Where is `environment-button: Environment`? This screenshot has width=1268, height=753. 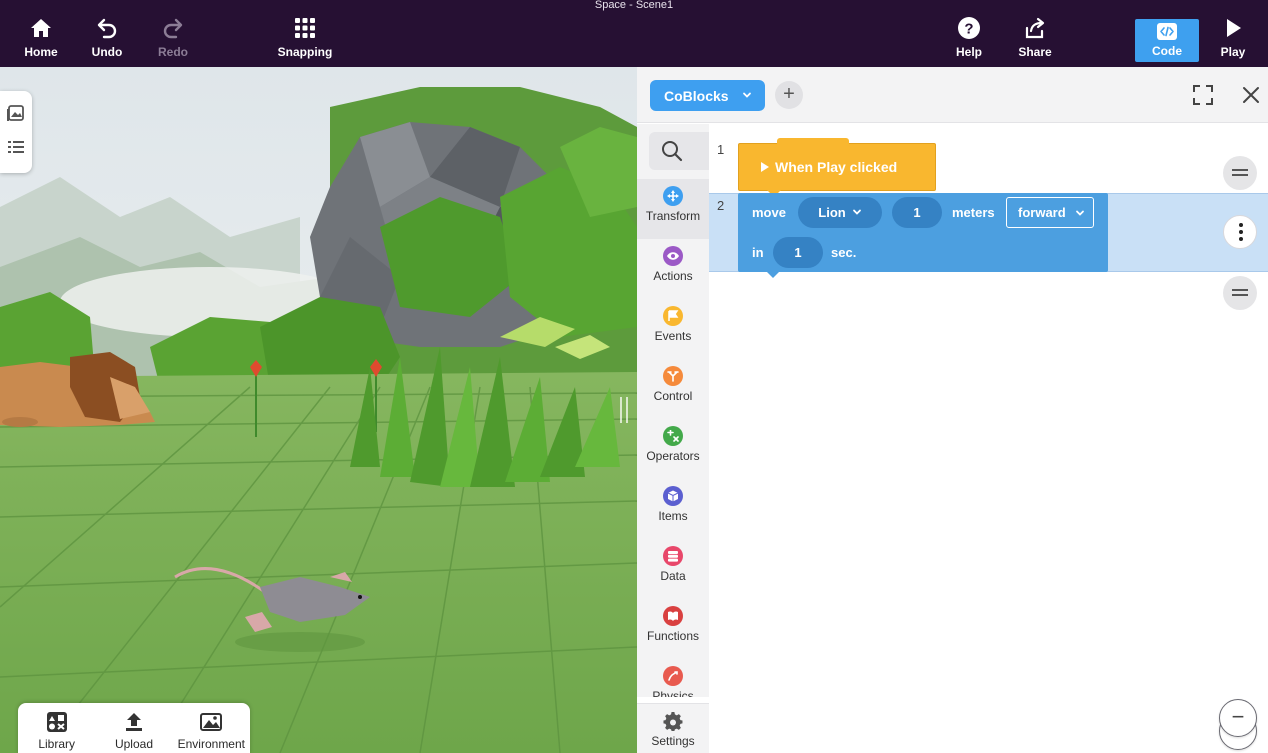 environment-button: Environment is located at coordinates (211, 728).